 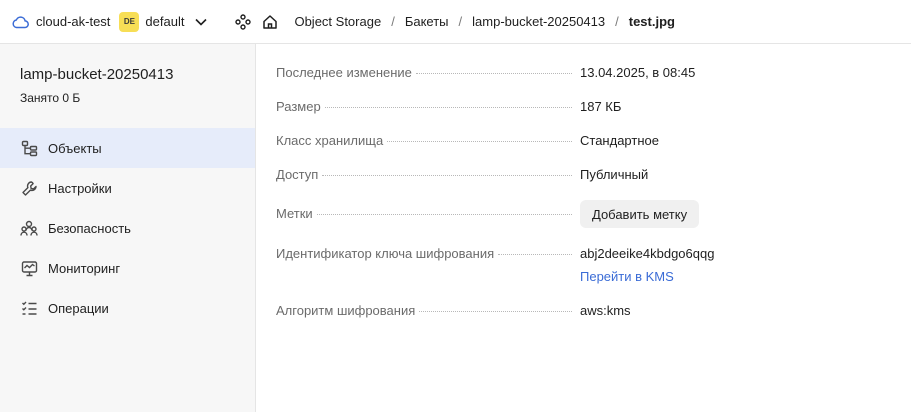 What do you see at coordinates (73, 21) in the screenshot?
I see `cloud-name: cloud-ak-test` at bounding box center [73, 21].